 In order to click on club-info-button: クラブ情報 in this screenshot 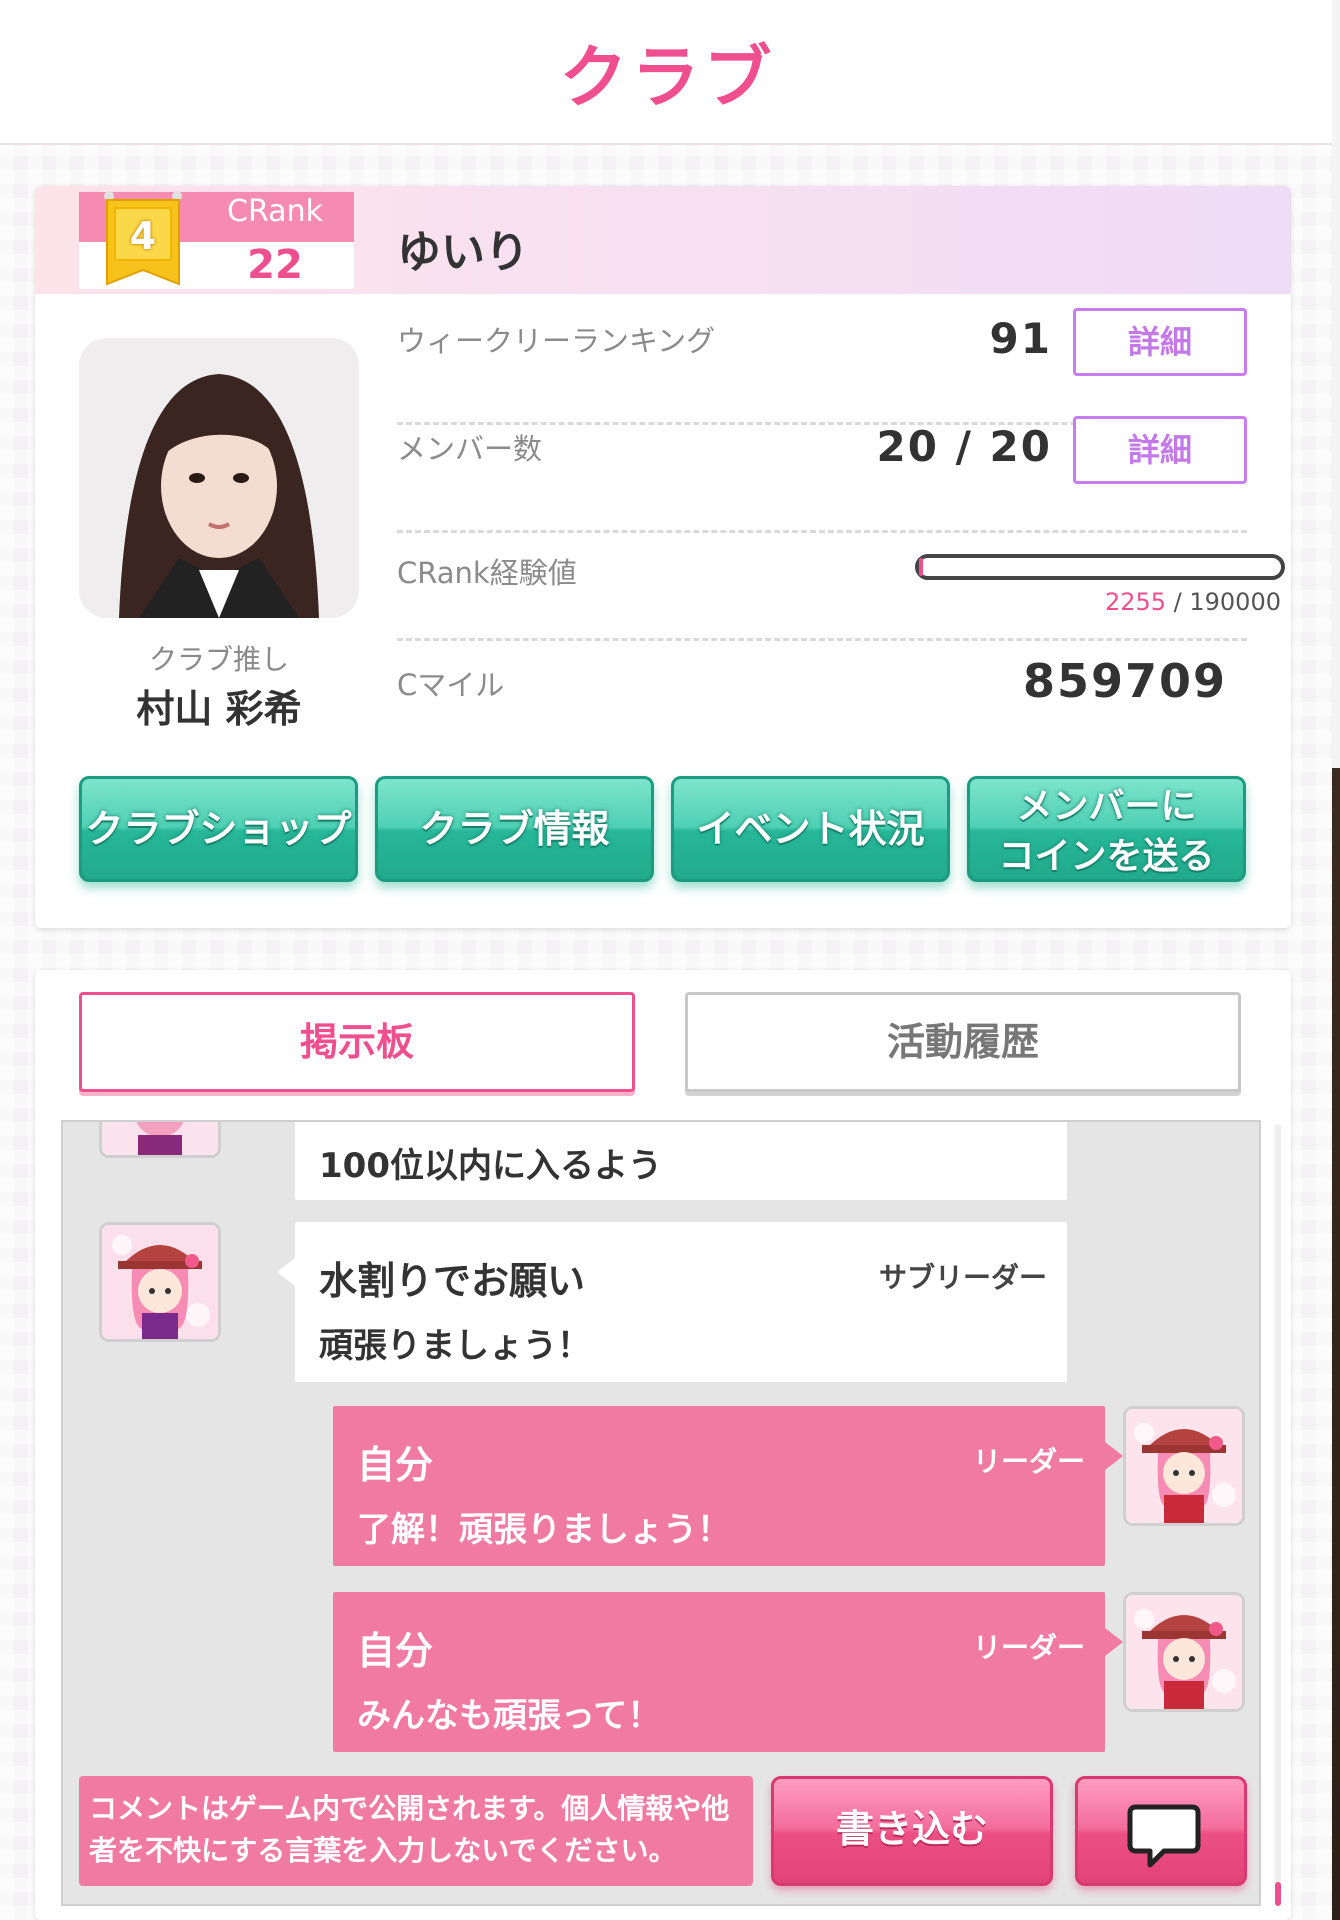, I will do `click(514, 829)`.